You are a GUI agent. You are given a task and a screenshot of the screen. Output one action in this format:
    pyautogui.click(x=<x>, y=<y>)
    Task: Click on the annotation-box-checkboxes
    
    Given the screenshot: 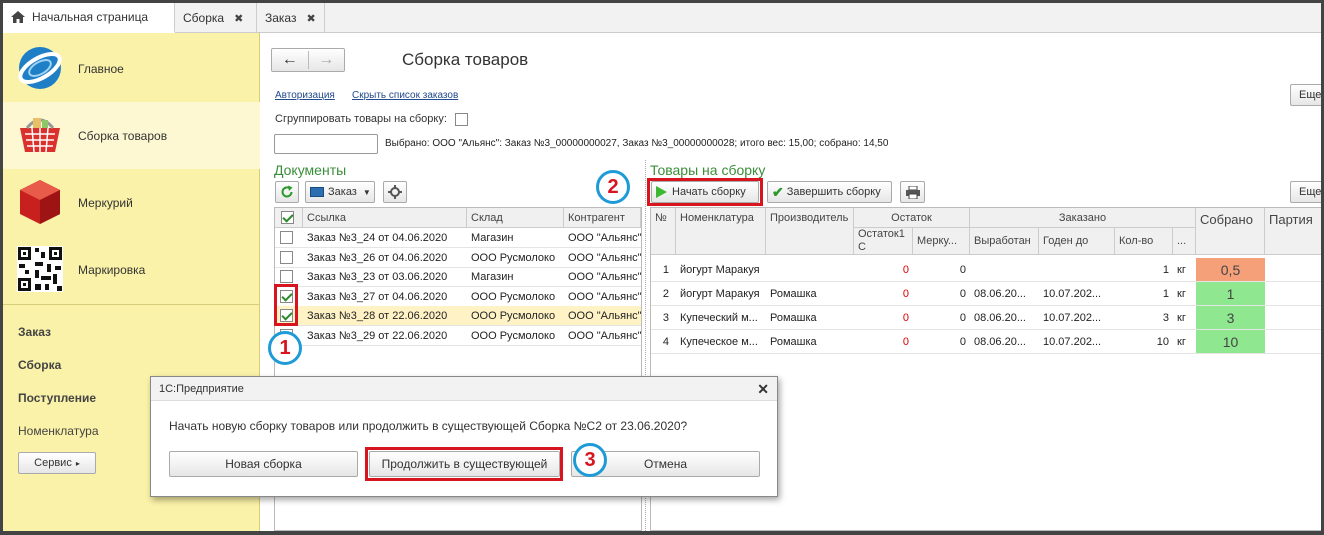 What is the action you would take?
    pyautogui.click(x=286, y=305)
    